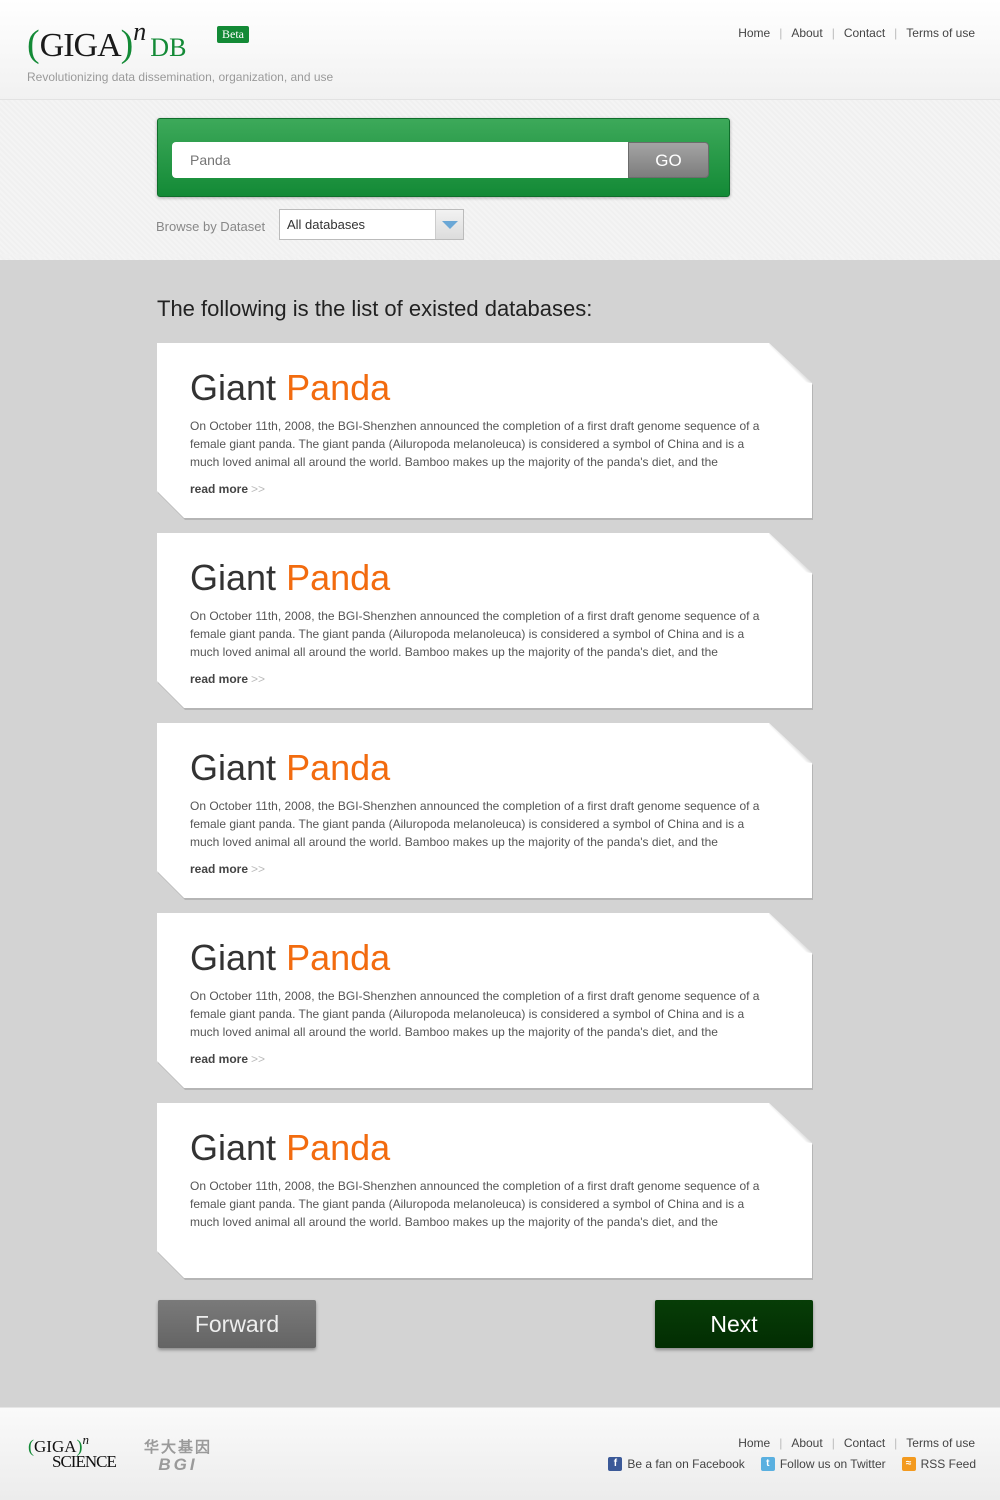  Describe the element at coordinates (806, 1443) in the screenshot. I see `footer-nav-about: About` at that location.